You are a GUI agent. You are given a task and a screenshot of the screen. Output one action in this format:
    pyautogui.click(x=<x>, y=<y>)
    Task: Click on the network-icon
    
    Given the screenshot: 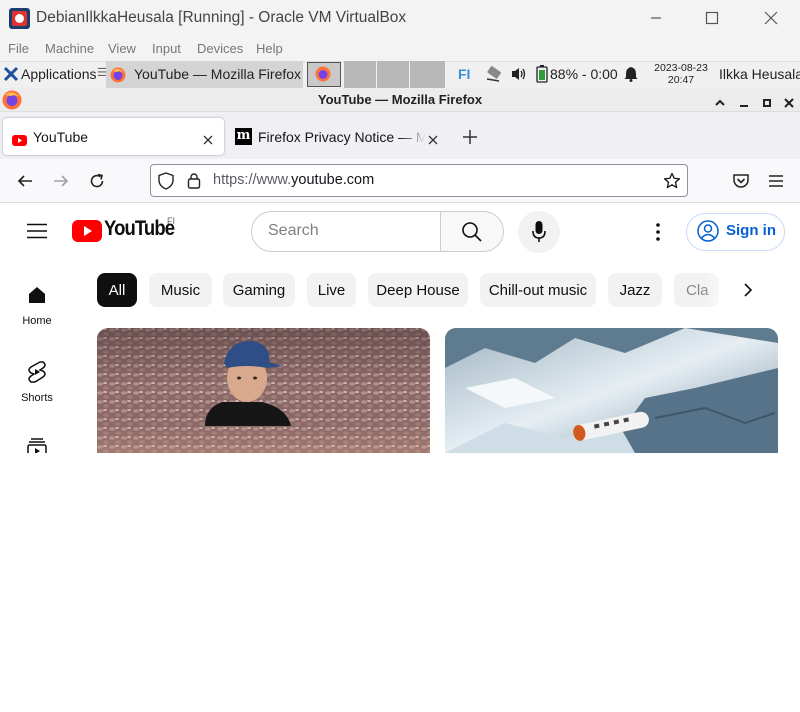 What is the action you would take?
    pyautogui.click(x=493, y=74)
    